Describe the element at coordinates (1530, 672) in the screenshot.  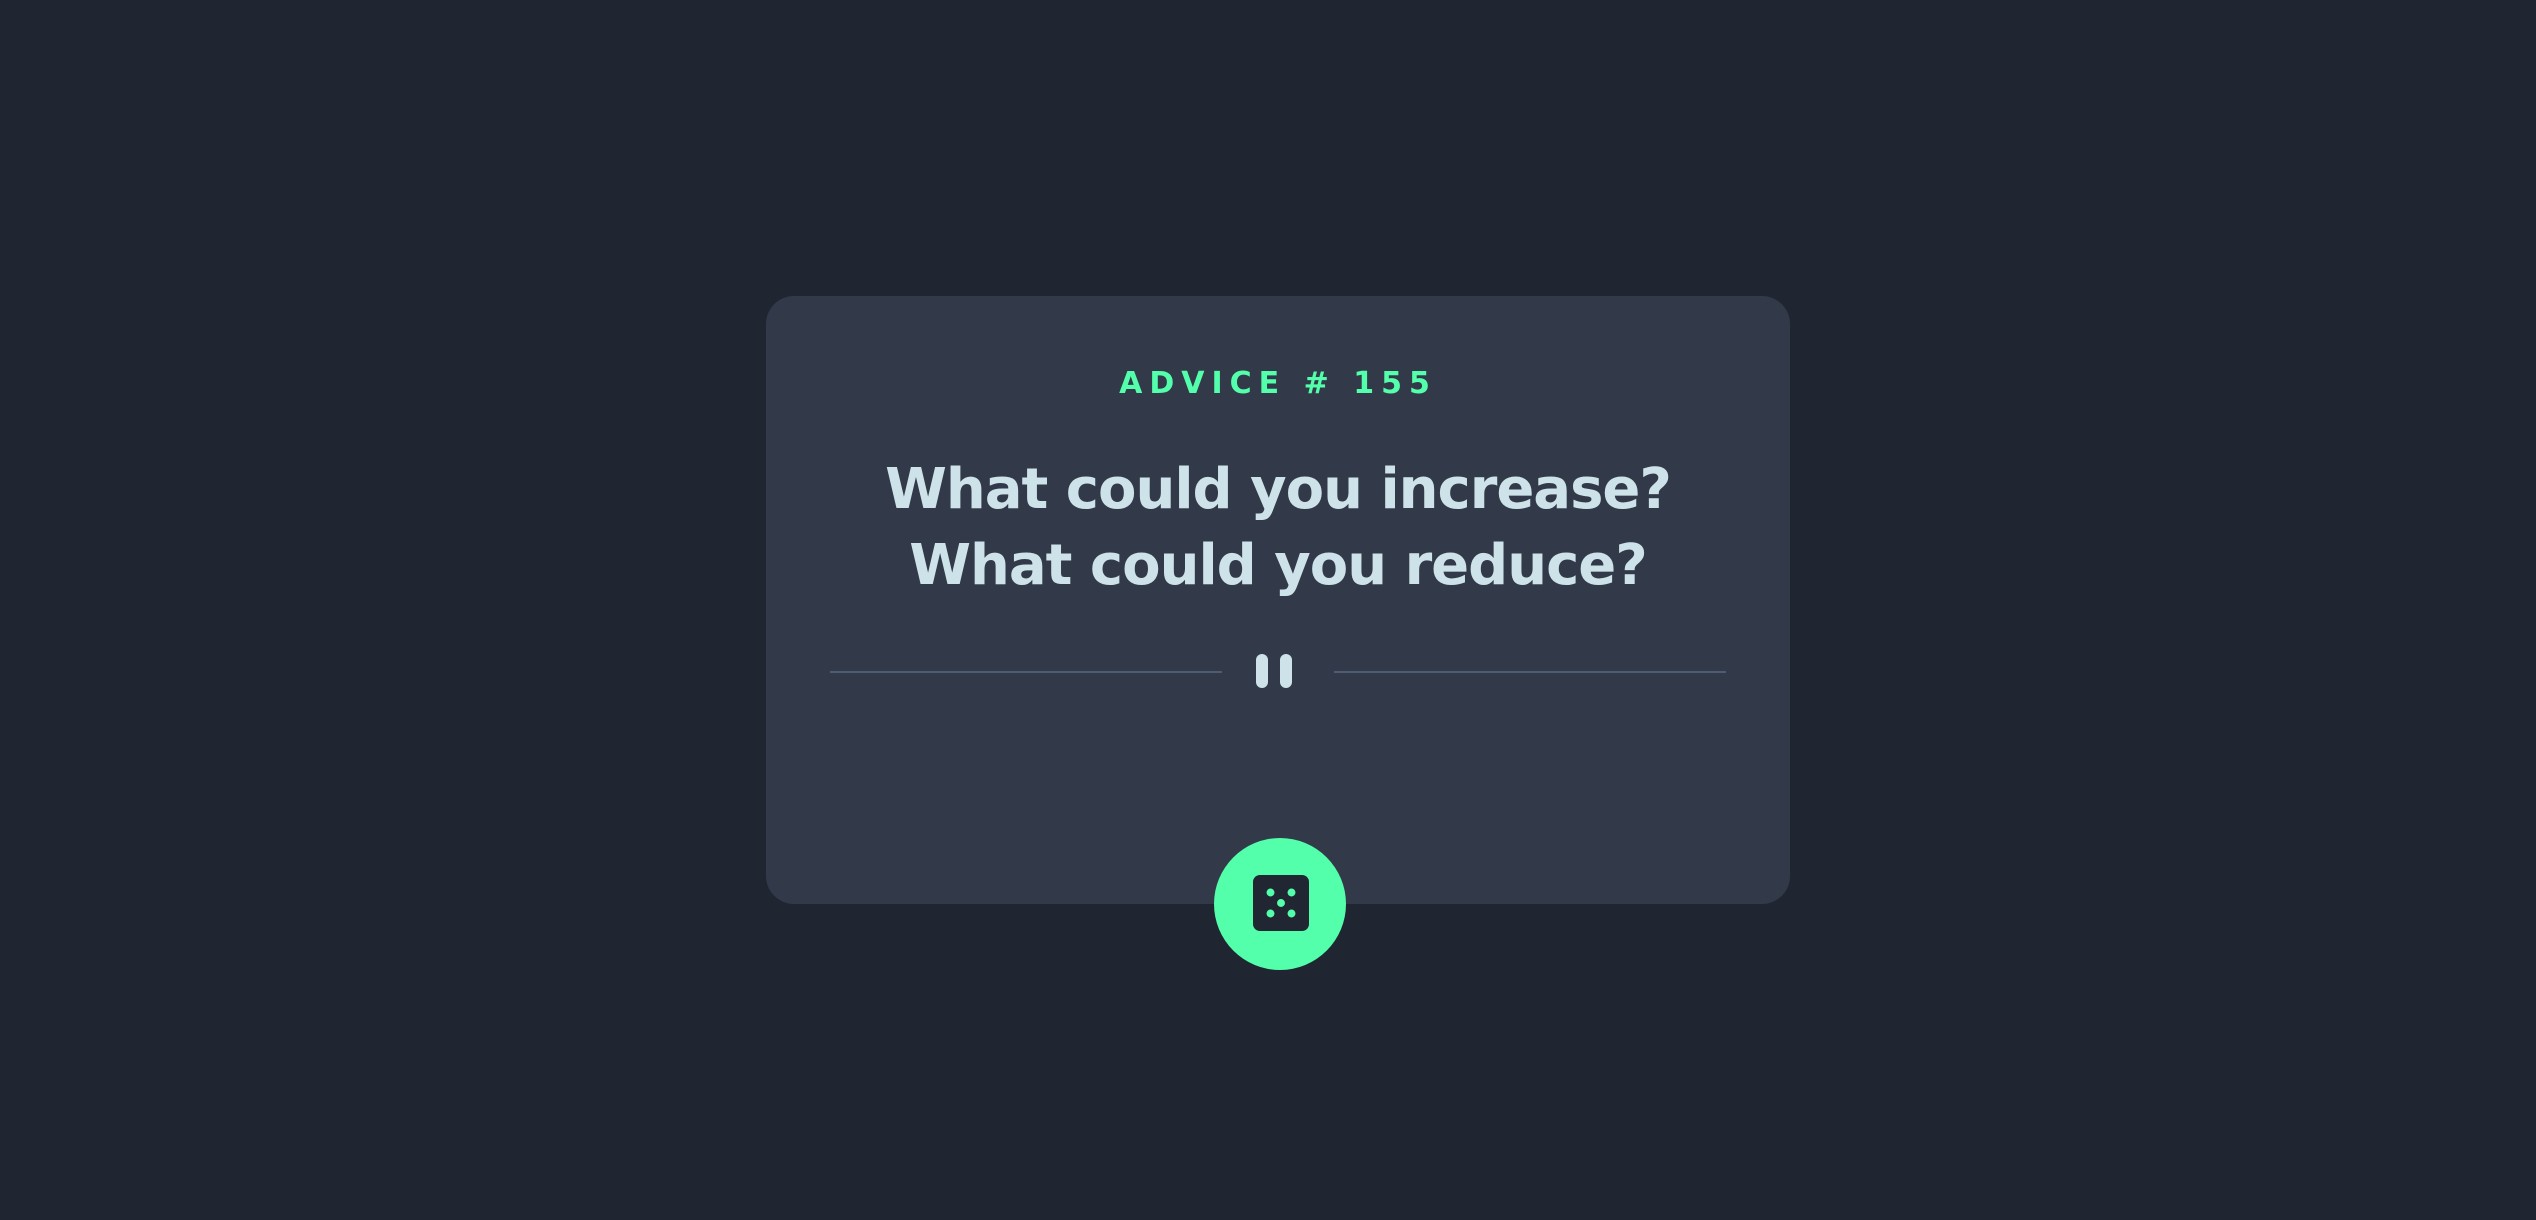
I see `divider-line-right` at that location.